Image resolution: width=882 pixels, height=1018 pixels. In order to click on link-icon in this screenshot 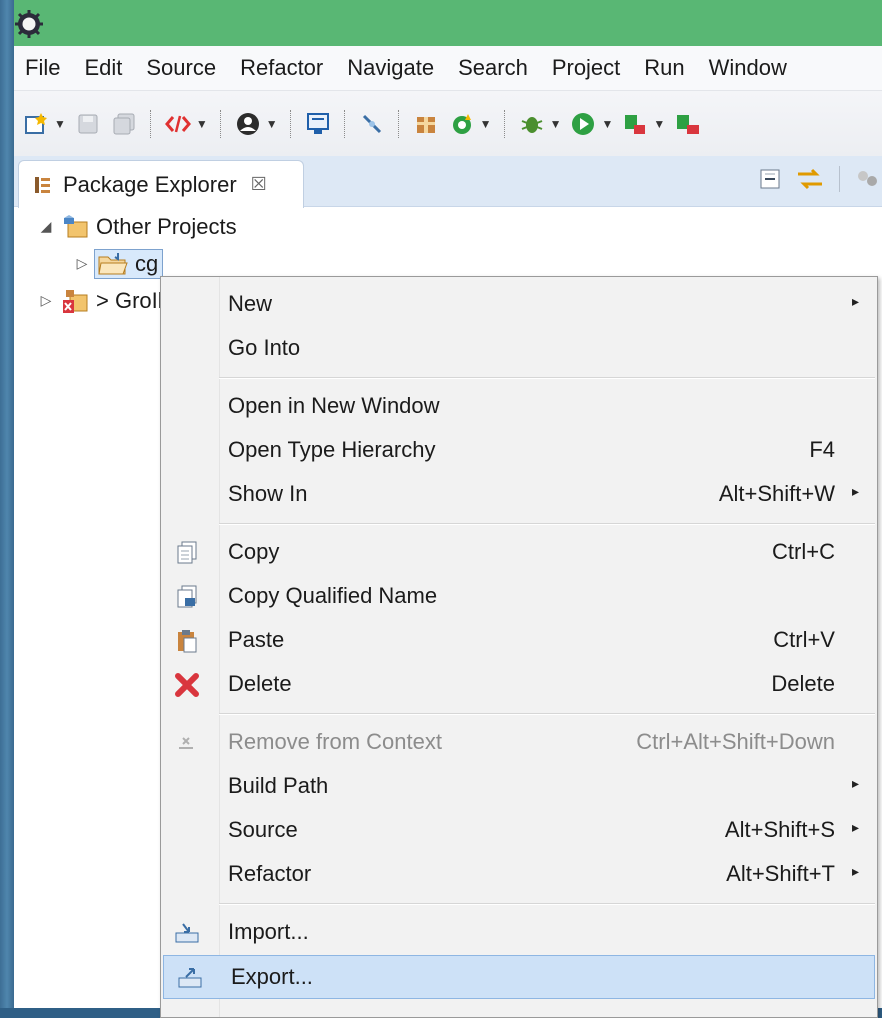, I will do `click(372, 124)`.